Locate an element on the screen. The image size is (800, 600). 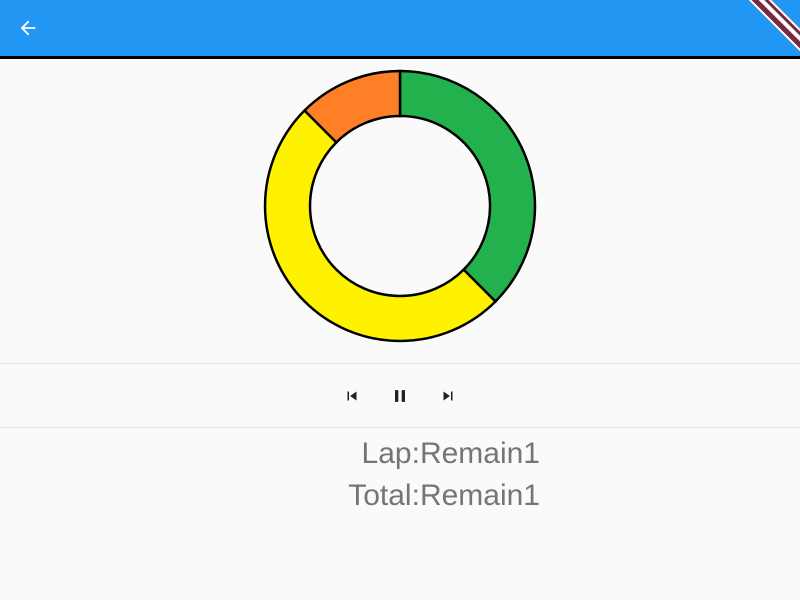
previous-button is located at coordinates (352, 396).